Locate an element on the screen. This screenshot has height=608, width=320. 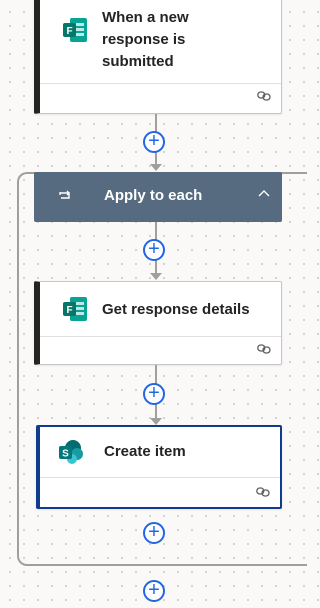
action-title: Get response details is located at coordinates (176, 309).